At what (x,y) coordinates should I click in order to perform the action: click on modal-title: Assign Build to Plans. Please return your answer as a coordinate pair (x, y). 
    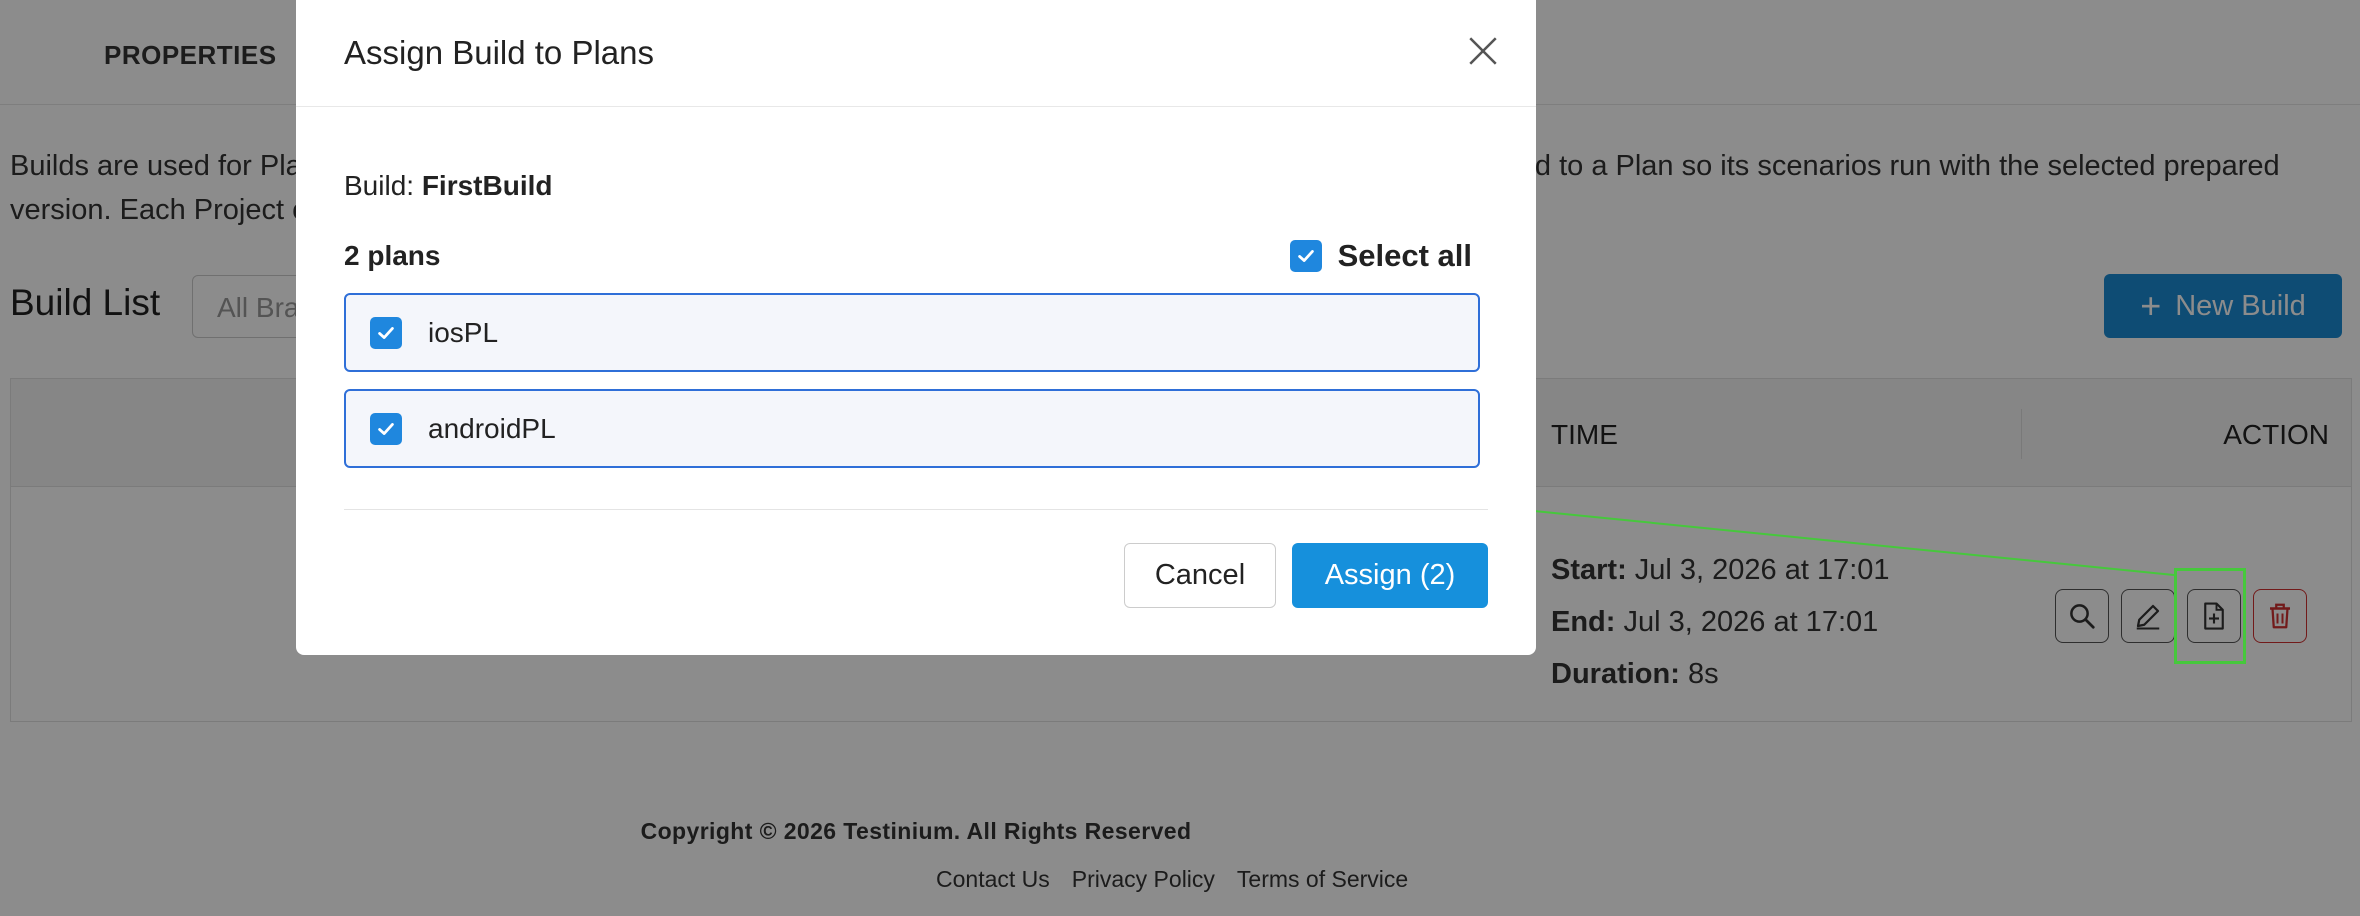
    Looking at the image, I should click on (499, 52).